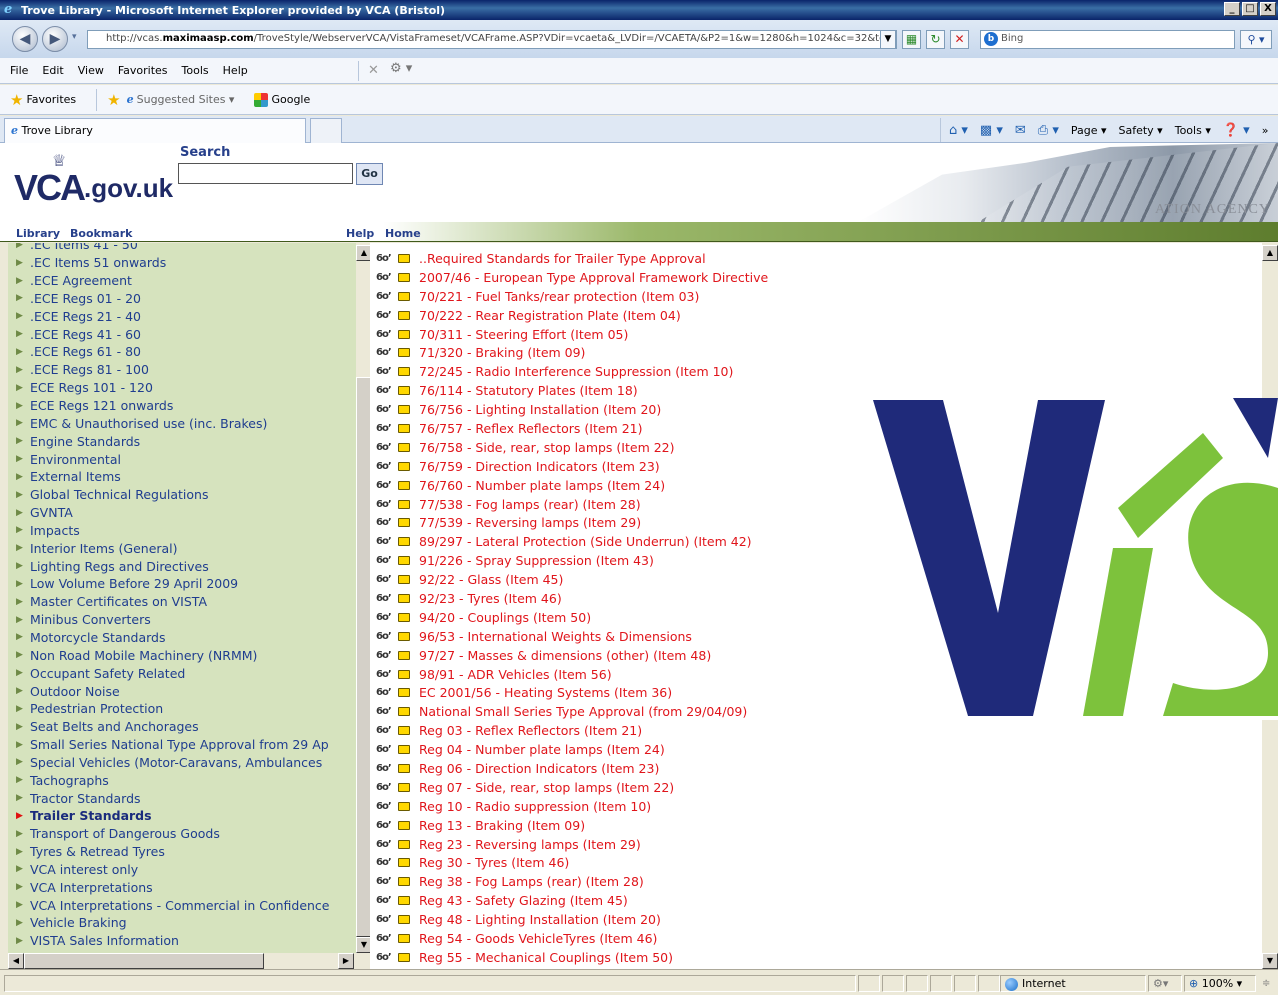  Describe the element at coordinates (189, 870) in the screenshot. I see `tree-item: ▶ VCA interest only` at that location.